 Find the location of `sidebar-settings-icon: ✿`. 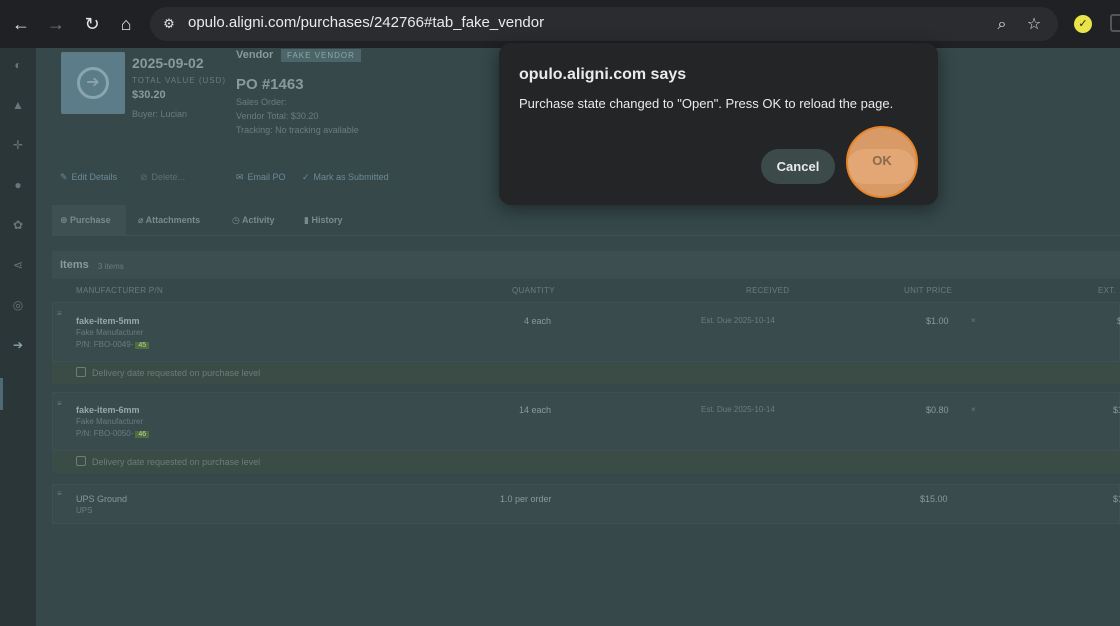

sidebar-settings-icon: ✿ is located at coordinates (18, 225).